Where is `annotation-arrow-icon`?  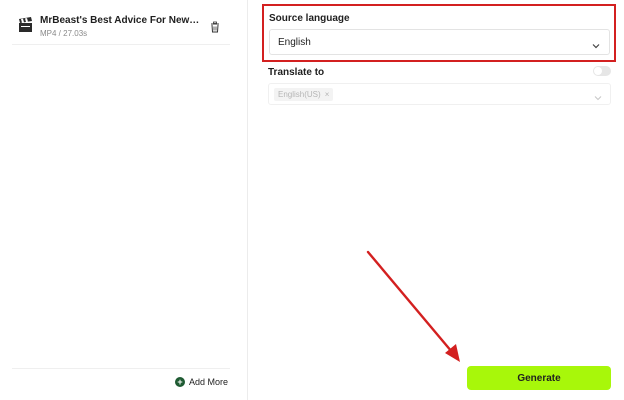
annotation-arrow-icon is located at coordinates (413, 306).